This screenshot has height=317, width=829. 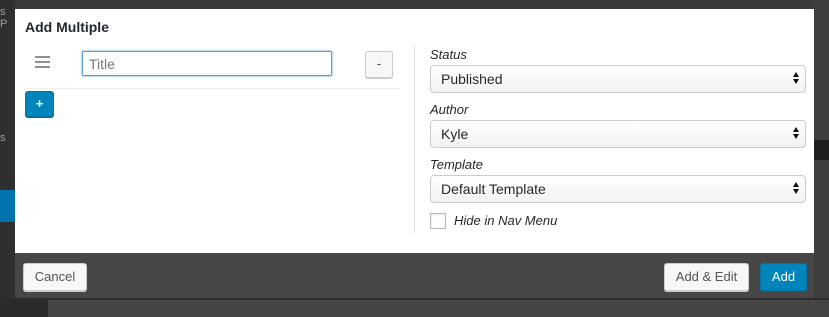 What do you see at coordinates (505, 220) in the screenshot?
I see `hide-in-nav-label: Hide in Nav Menu` at bounding box center [505, 220].